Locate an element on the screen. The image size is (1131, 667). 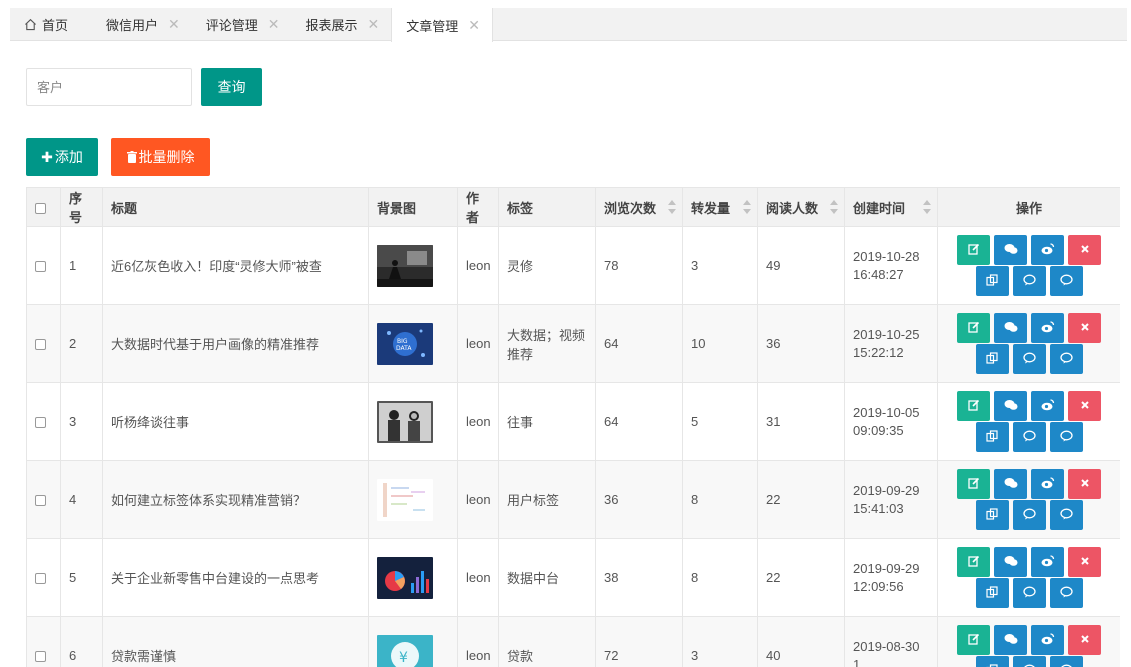
select-all-checkbox is located at coordinates (40, 208).